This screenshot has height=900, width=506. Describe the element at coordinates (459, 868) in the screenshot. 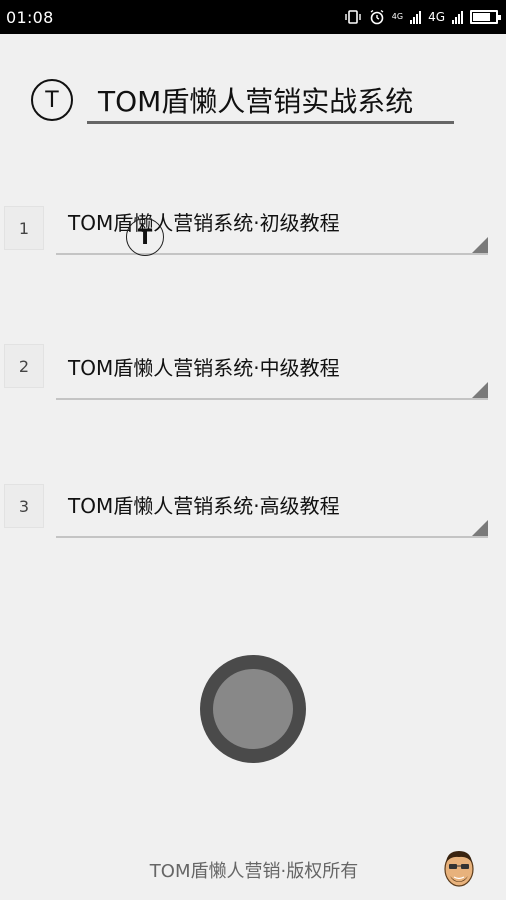

I see `avatar-face-icon` at that location.